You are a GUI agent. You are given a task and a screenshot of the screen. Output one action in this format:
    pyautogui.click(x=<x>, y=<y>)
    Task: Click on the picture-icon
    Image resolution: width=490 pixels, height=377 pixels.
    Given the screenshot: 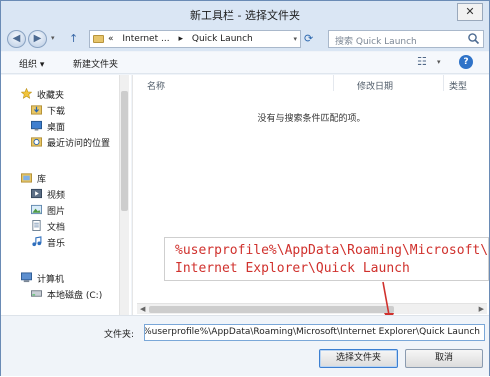 What is the action you would take?
    pyautogui.click(x=36, y=209)
    